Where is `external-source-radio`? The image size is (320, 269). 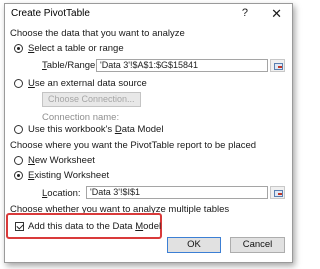 external-source-radio is located at coordinates (18, 83).